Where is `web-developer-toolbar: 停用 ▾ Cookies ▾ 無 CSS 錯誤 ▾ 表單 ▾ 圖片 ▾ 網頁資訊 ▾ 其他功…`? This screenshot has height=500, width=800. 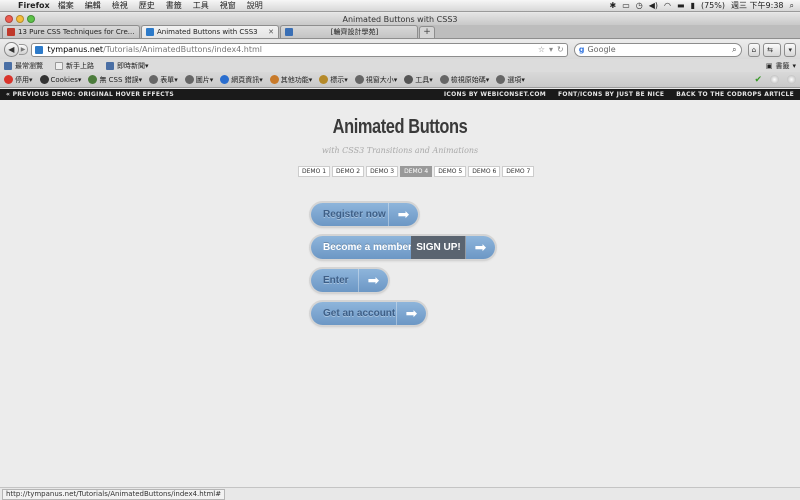 web-developer-toolbar: 停用 ▾ Cookies ▾ 無 CSS 錯誤 ▾ 表單 ▾ 圖片 ▾ 網頁資訊 ▾ 其他功… is located at coordinates (400, 80).